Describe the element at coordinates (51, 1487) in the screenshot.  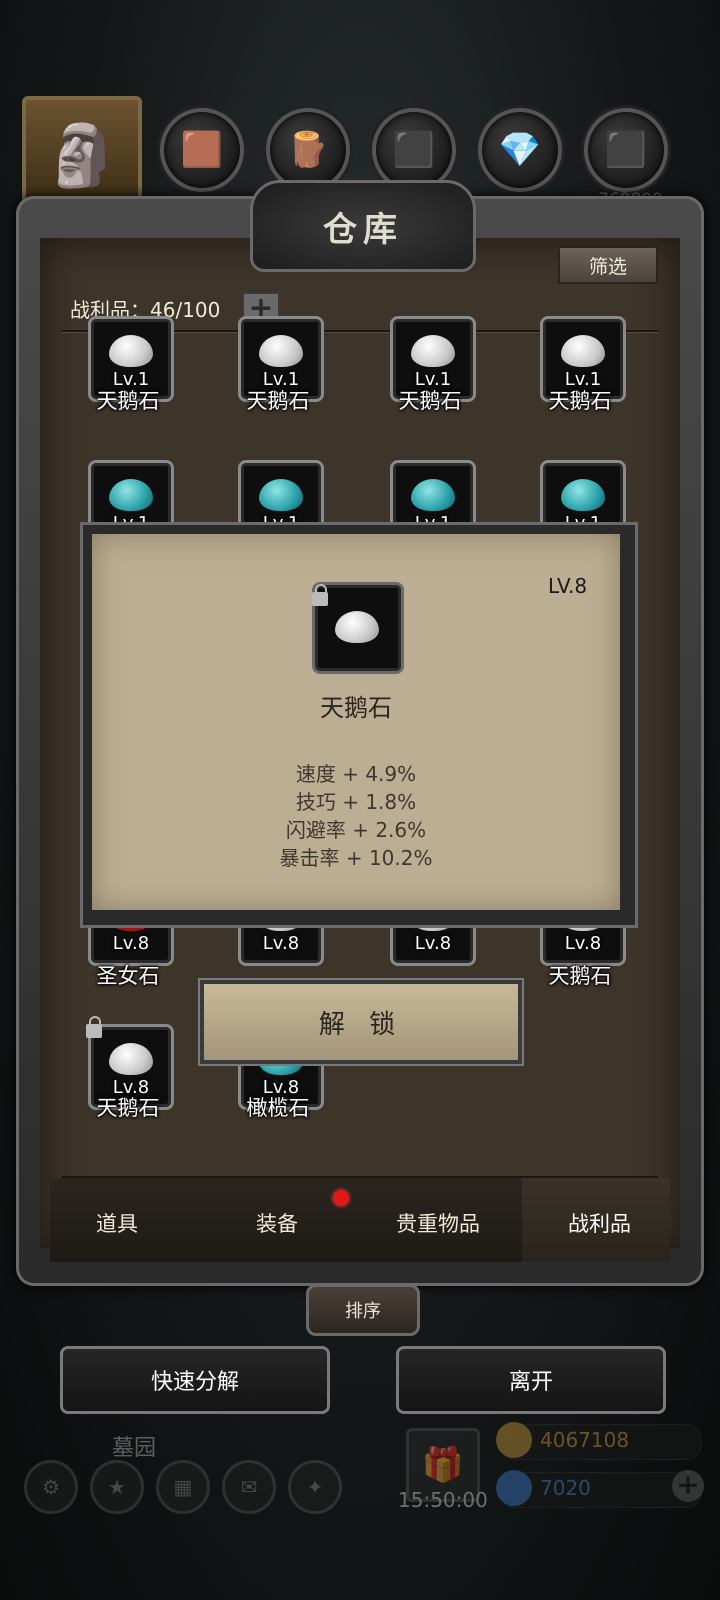
I see `settings-icon: ⚙` at that location.